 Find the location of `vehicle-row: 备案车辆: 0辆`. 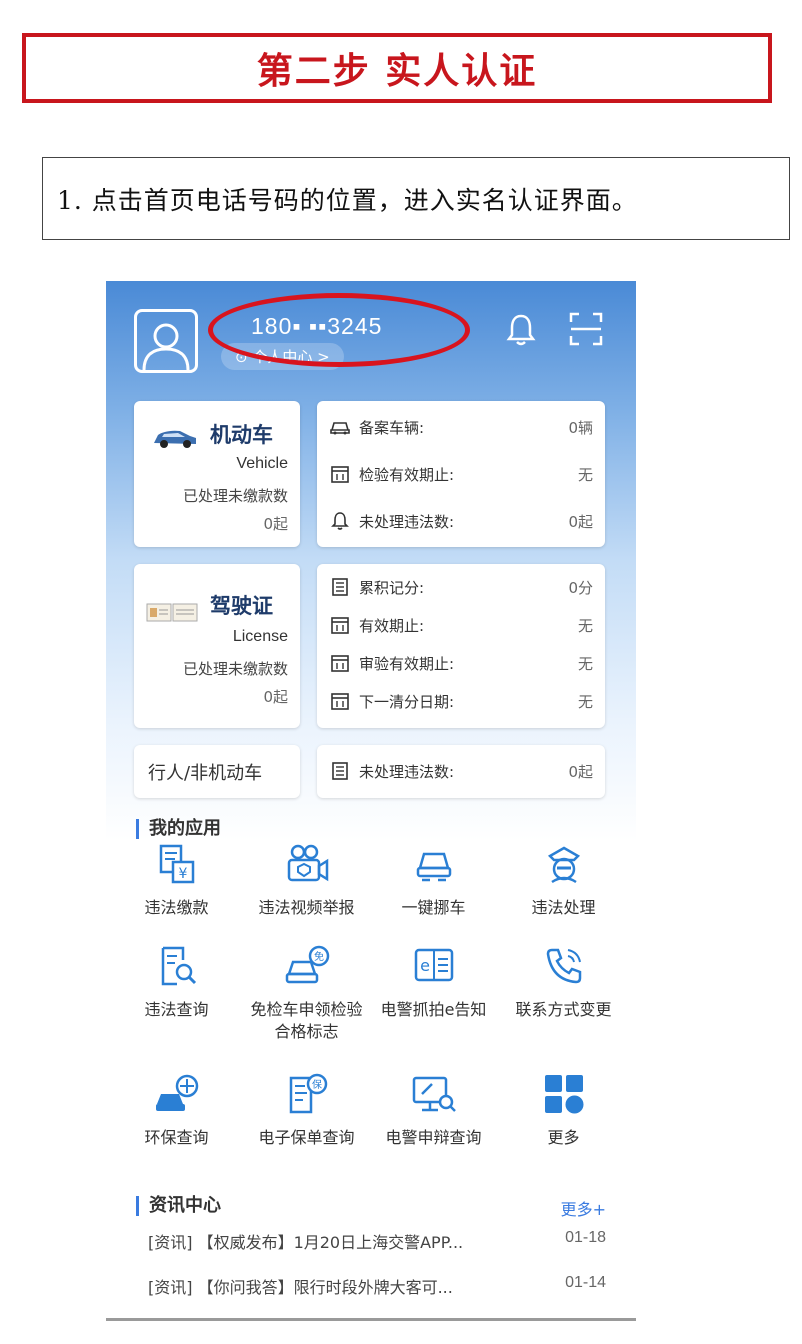

vehicle-row: 备案车辆: 0辆 is located at coordinates (461, 427).